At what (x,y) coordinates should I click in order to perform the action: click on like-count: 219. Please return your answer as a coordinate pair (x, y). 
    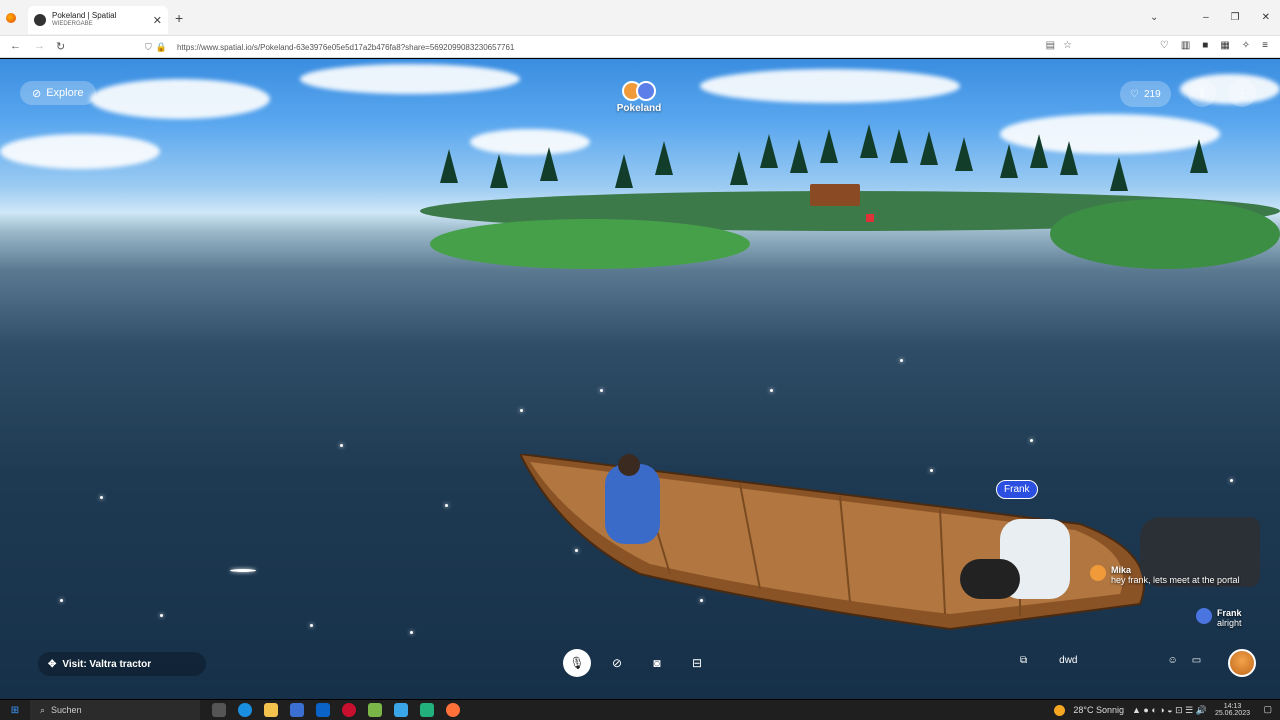
    Looking at the image, I should click on (1152, 94).